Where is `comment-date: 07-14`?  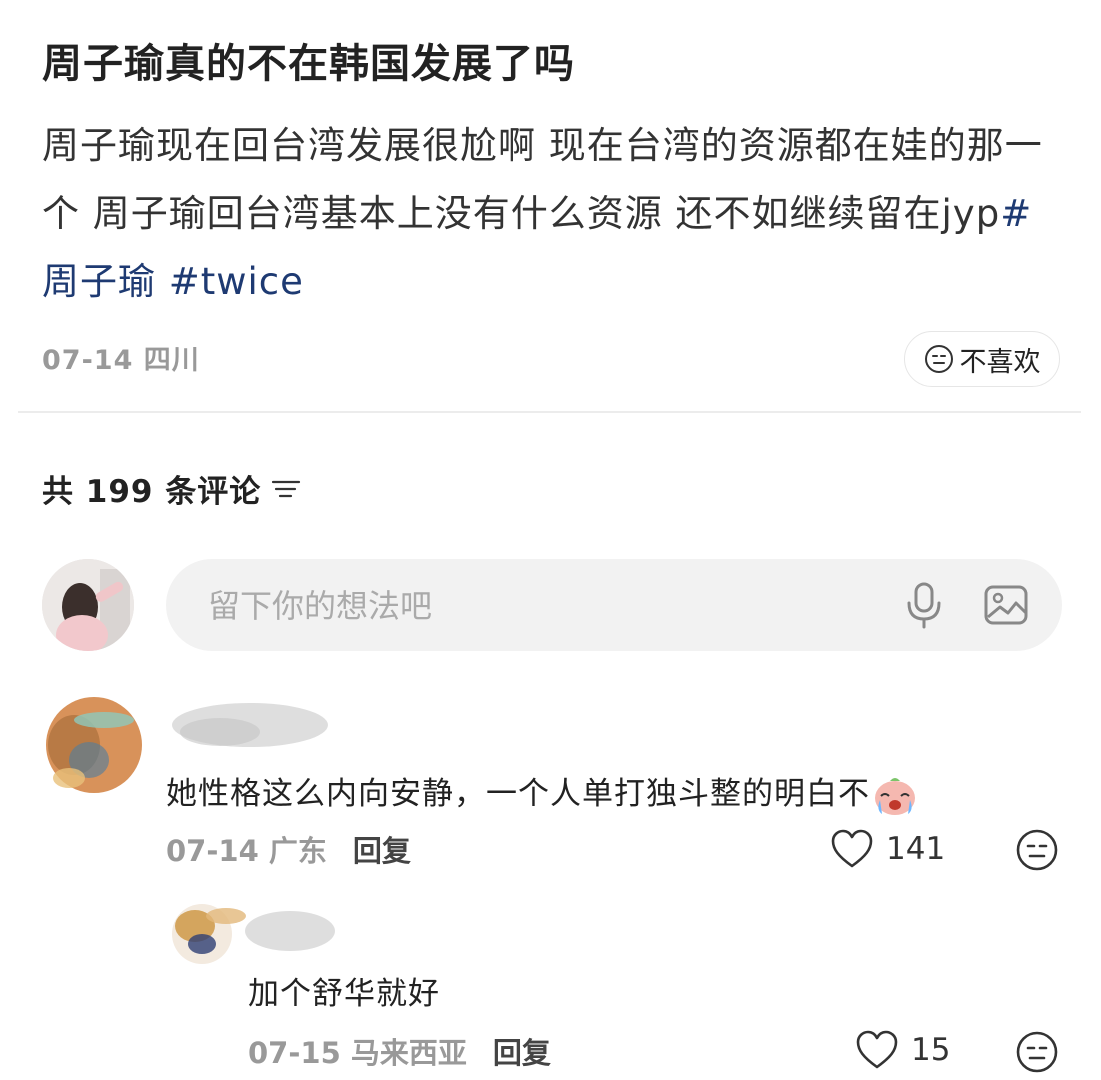 comment-date: 07-14 is located at coordinates (212, 851).